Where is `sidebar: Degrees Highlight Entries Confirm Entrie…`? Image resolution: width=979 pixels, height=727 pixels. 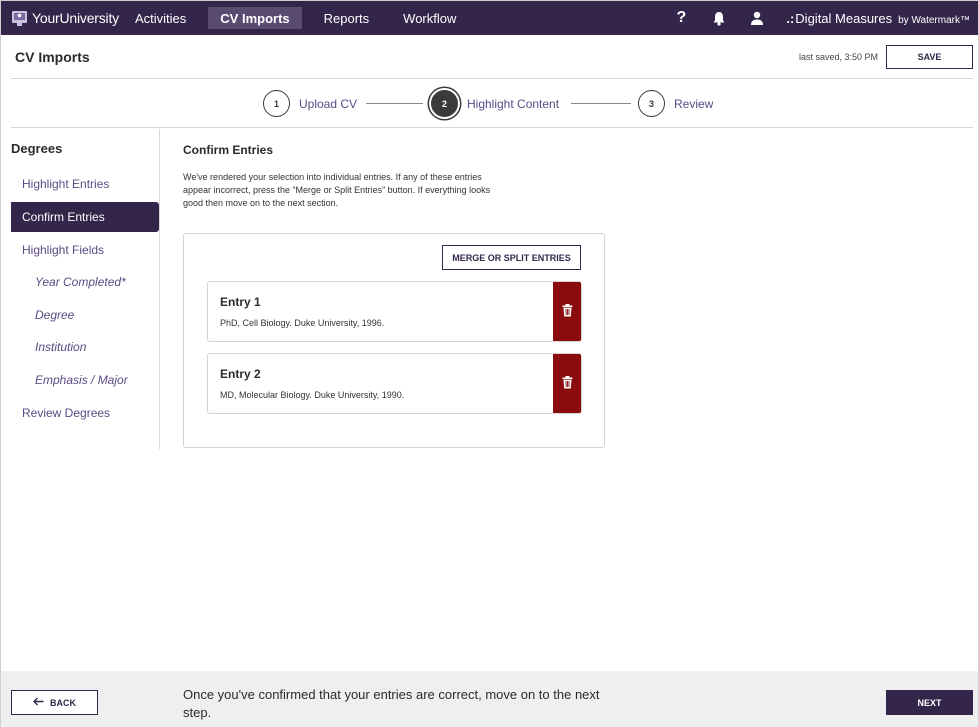
sidebar: Degrees Highlight Entries Confirm Entrie… is located at coordinates (85, 289).